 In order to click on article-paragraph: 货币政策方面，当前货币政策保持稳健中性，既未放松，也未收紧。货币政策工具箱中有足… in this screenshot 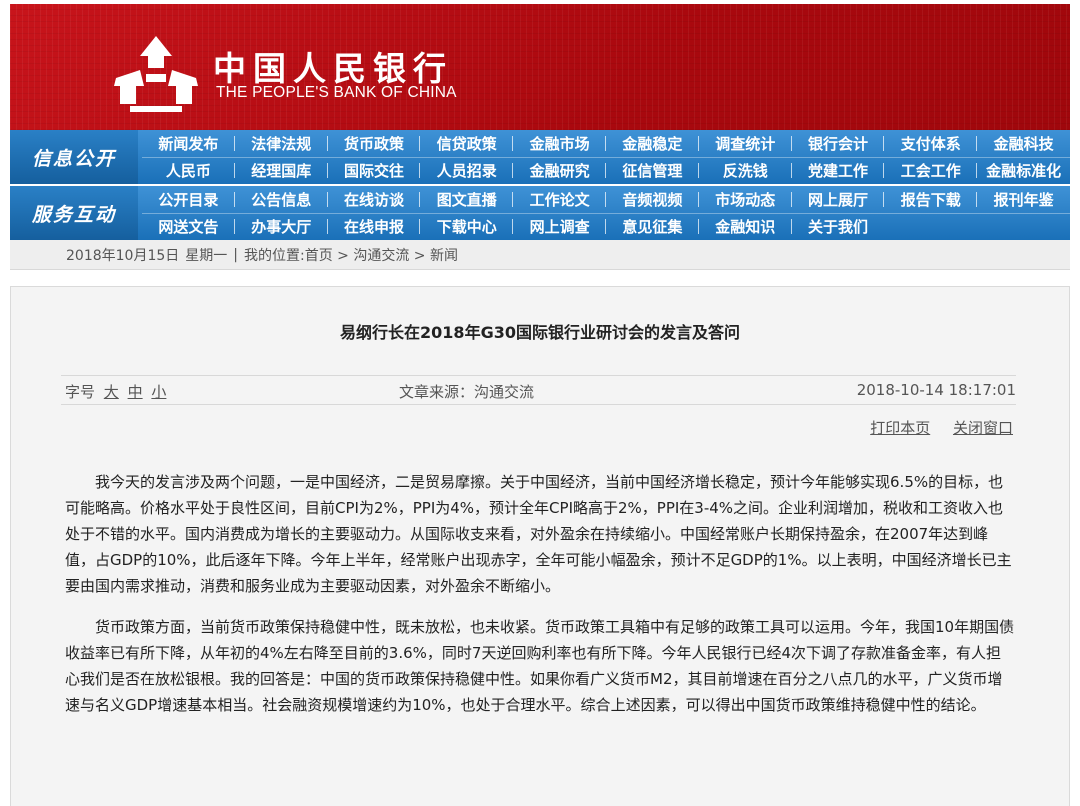, I will do `click(540, 666)`.